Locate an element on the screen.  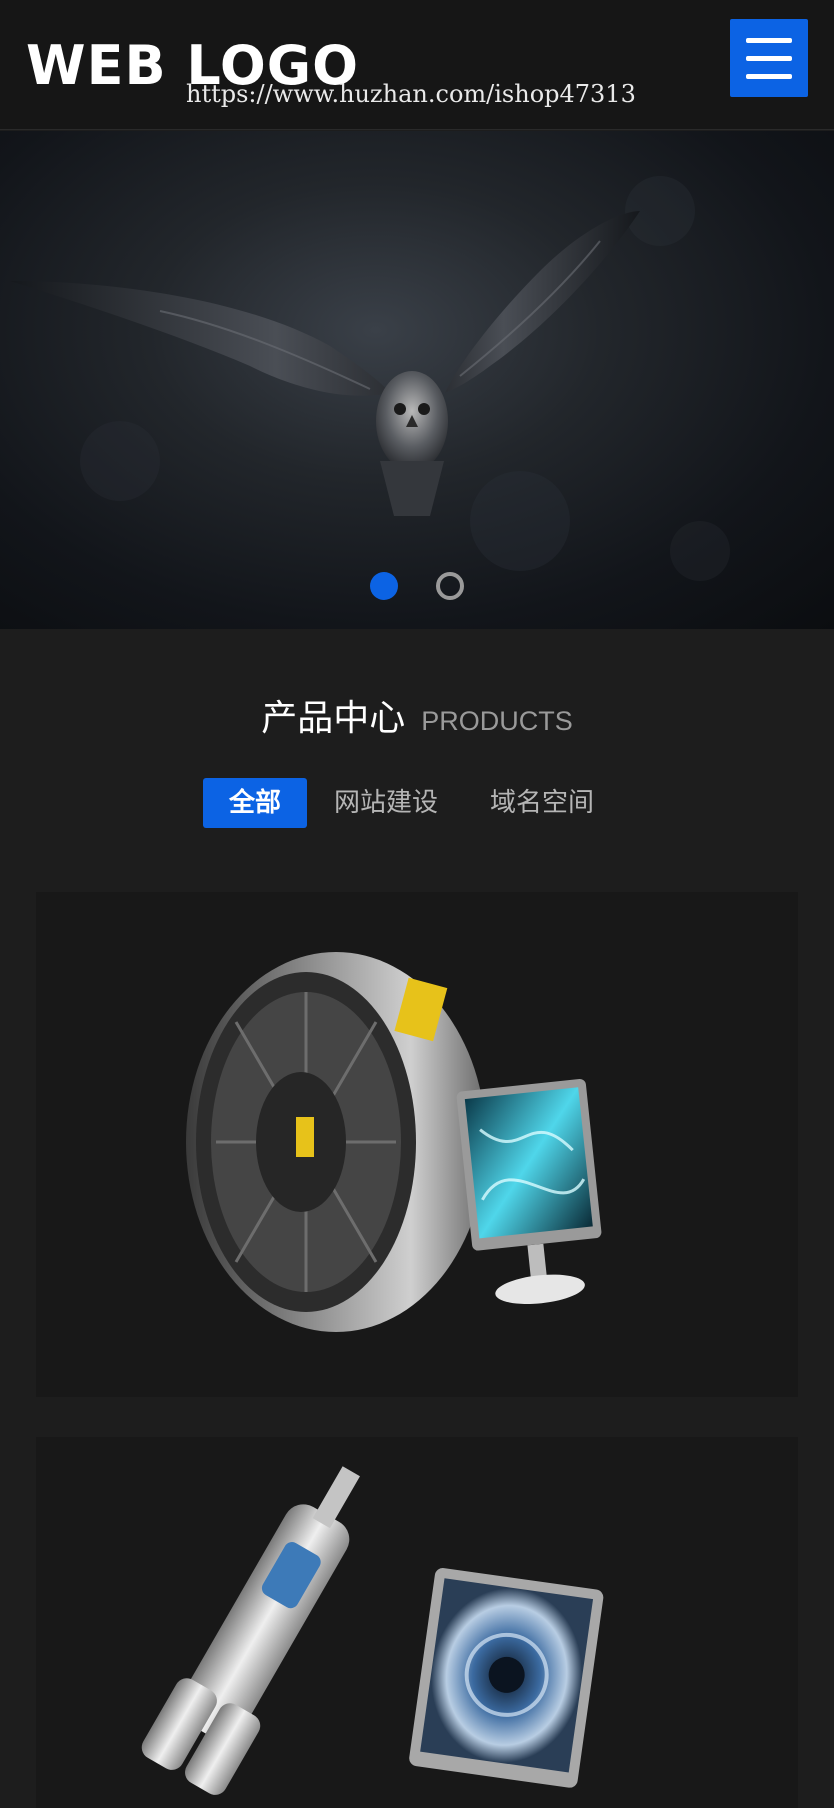
network-drive-image is located at coordinates (394, 1142).